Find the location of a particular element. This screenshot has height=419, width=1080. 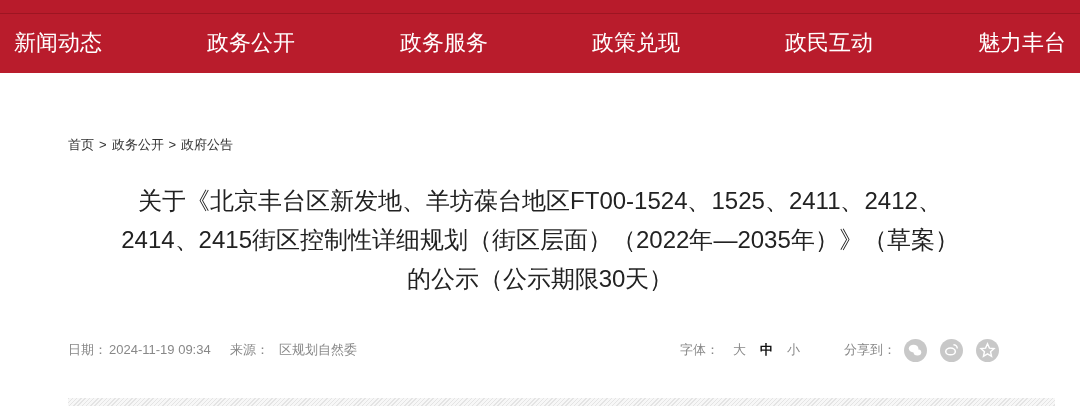

nav-link: 政务公开 is located at coordinates (250, 43).